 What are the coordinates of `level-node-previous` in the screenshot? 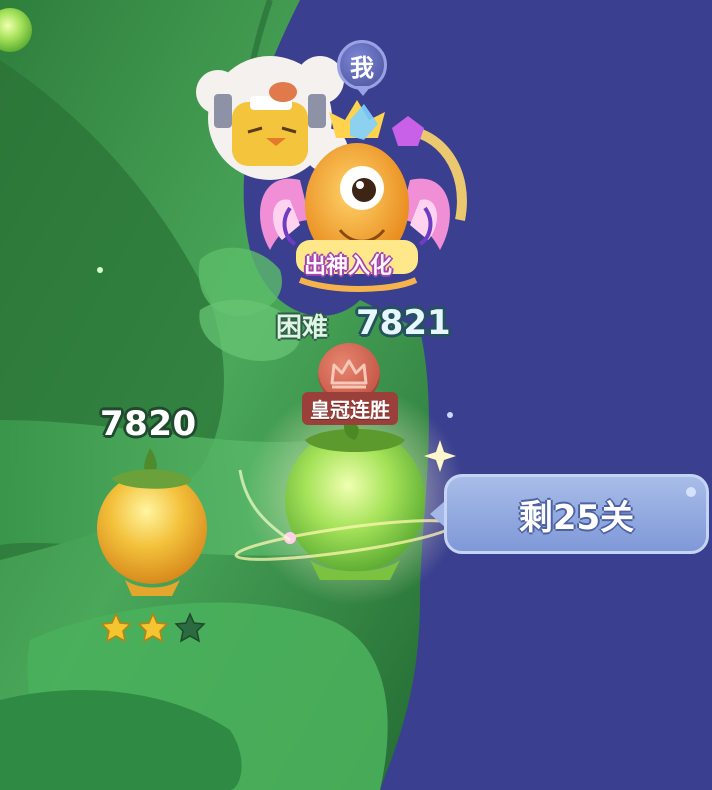 It's located at (152, 523).